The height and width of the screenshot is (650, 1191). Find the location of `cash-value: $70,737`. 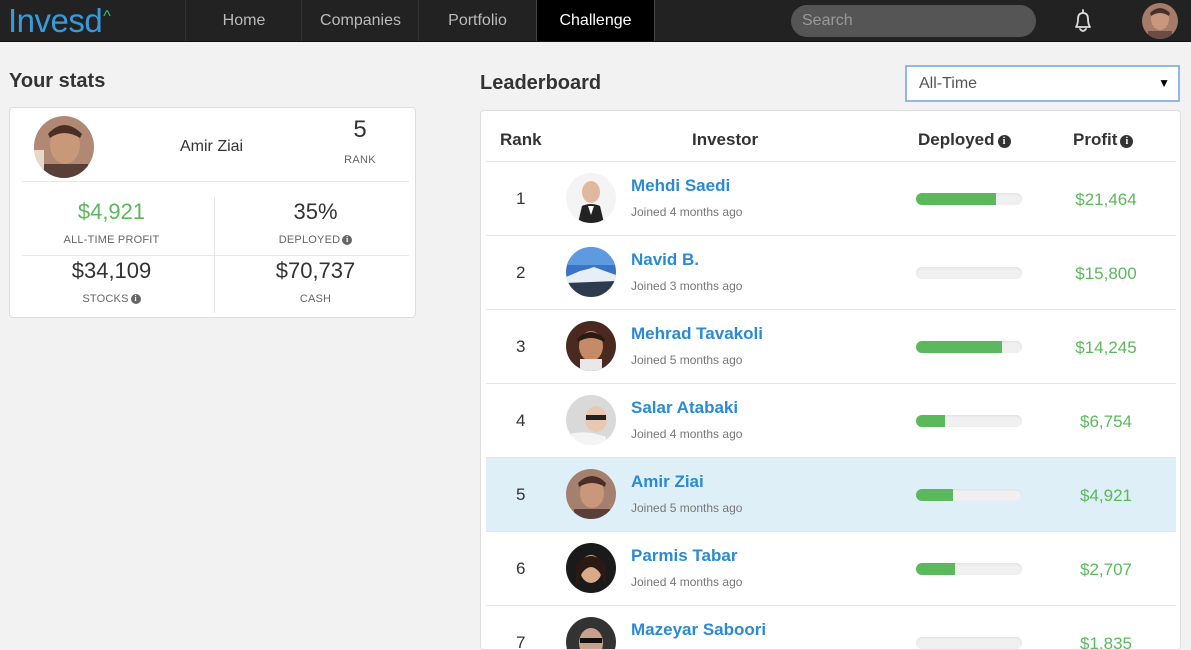

cash-value: $70,737 is located at coordinates (315, 270).